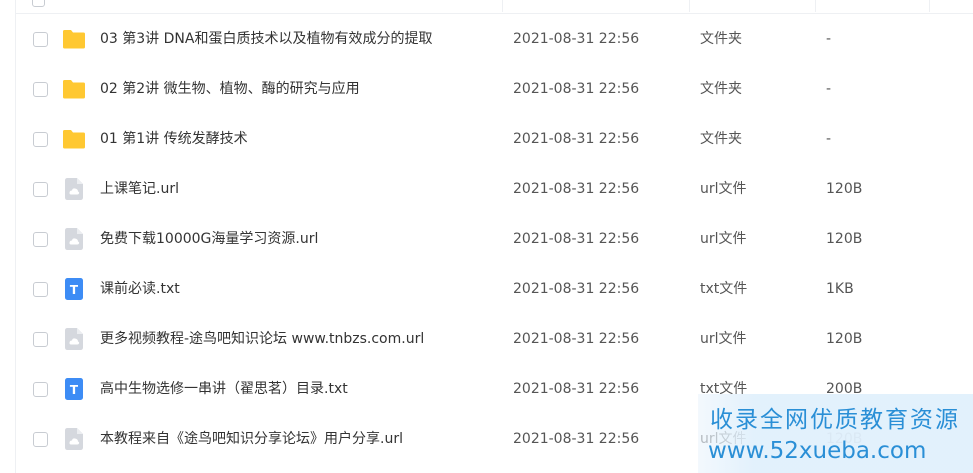  I want to click on file-type: txt文件, so click(724, 289).